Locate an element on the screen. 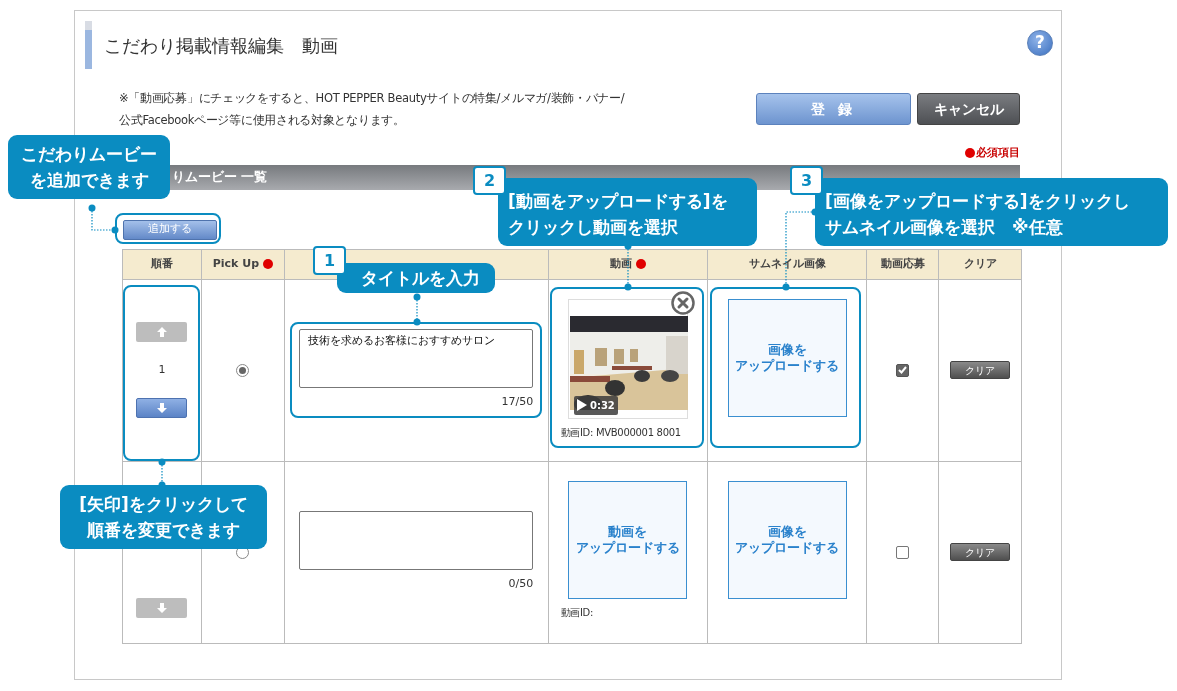 This screenshot has width=1177, height=691. callout: [矢印]をクリックして 順番を変更できます is located at coordinates (163, 517).